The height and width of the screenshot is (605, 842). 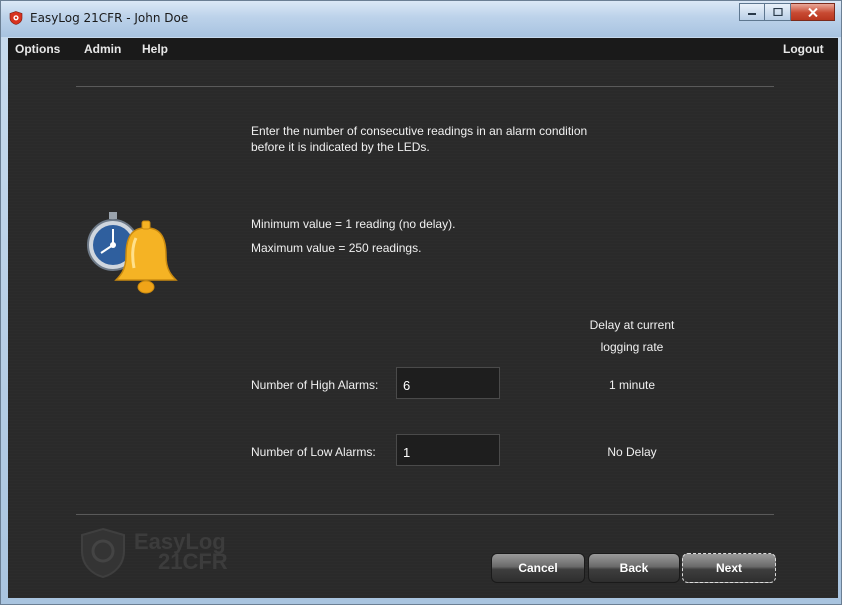 I want to click on app-logo-icon, so click(x=16, y=18).